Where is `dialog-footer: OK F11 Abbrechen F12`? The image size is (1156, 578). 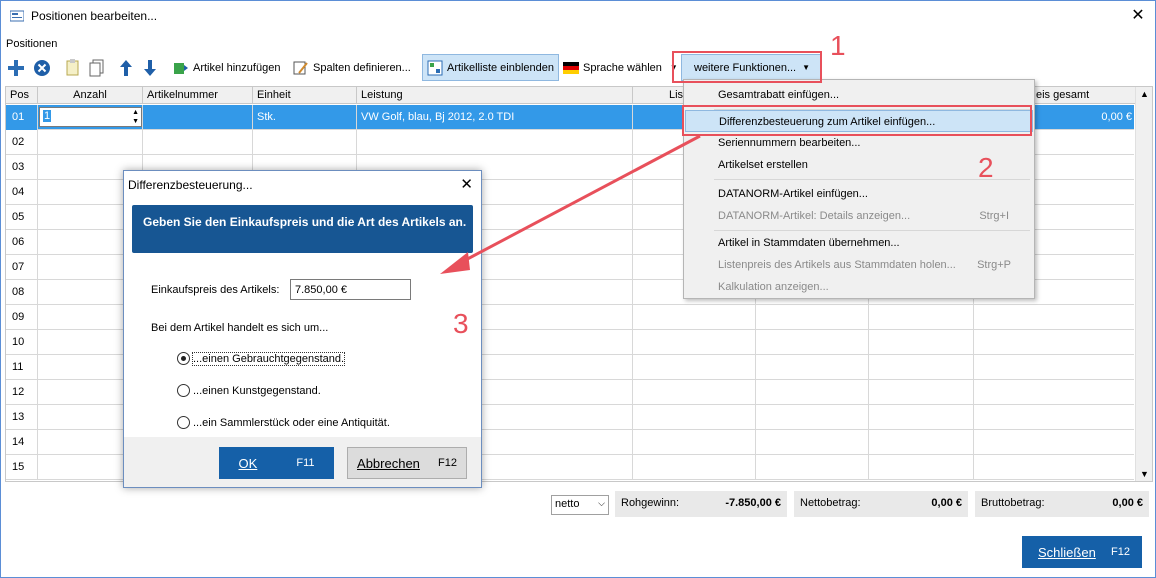 dialog-footer: OK F11 Abbrechen F12 is located at coordinates (302, 462).